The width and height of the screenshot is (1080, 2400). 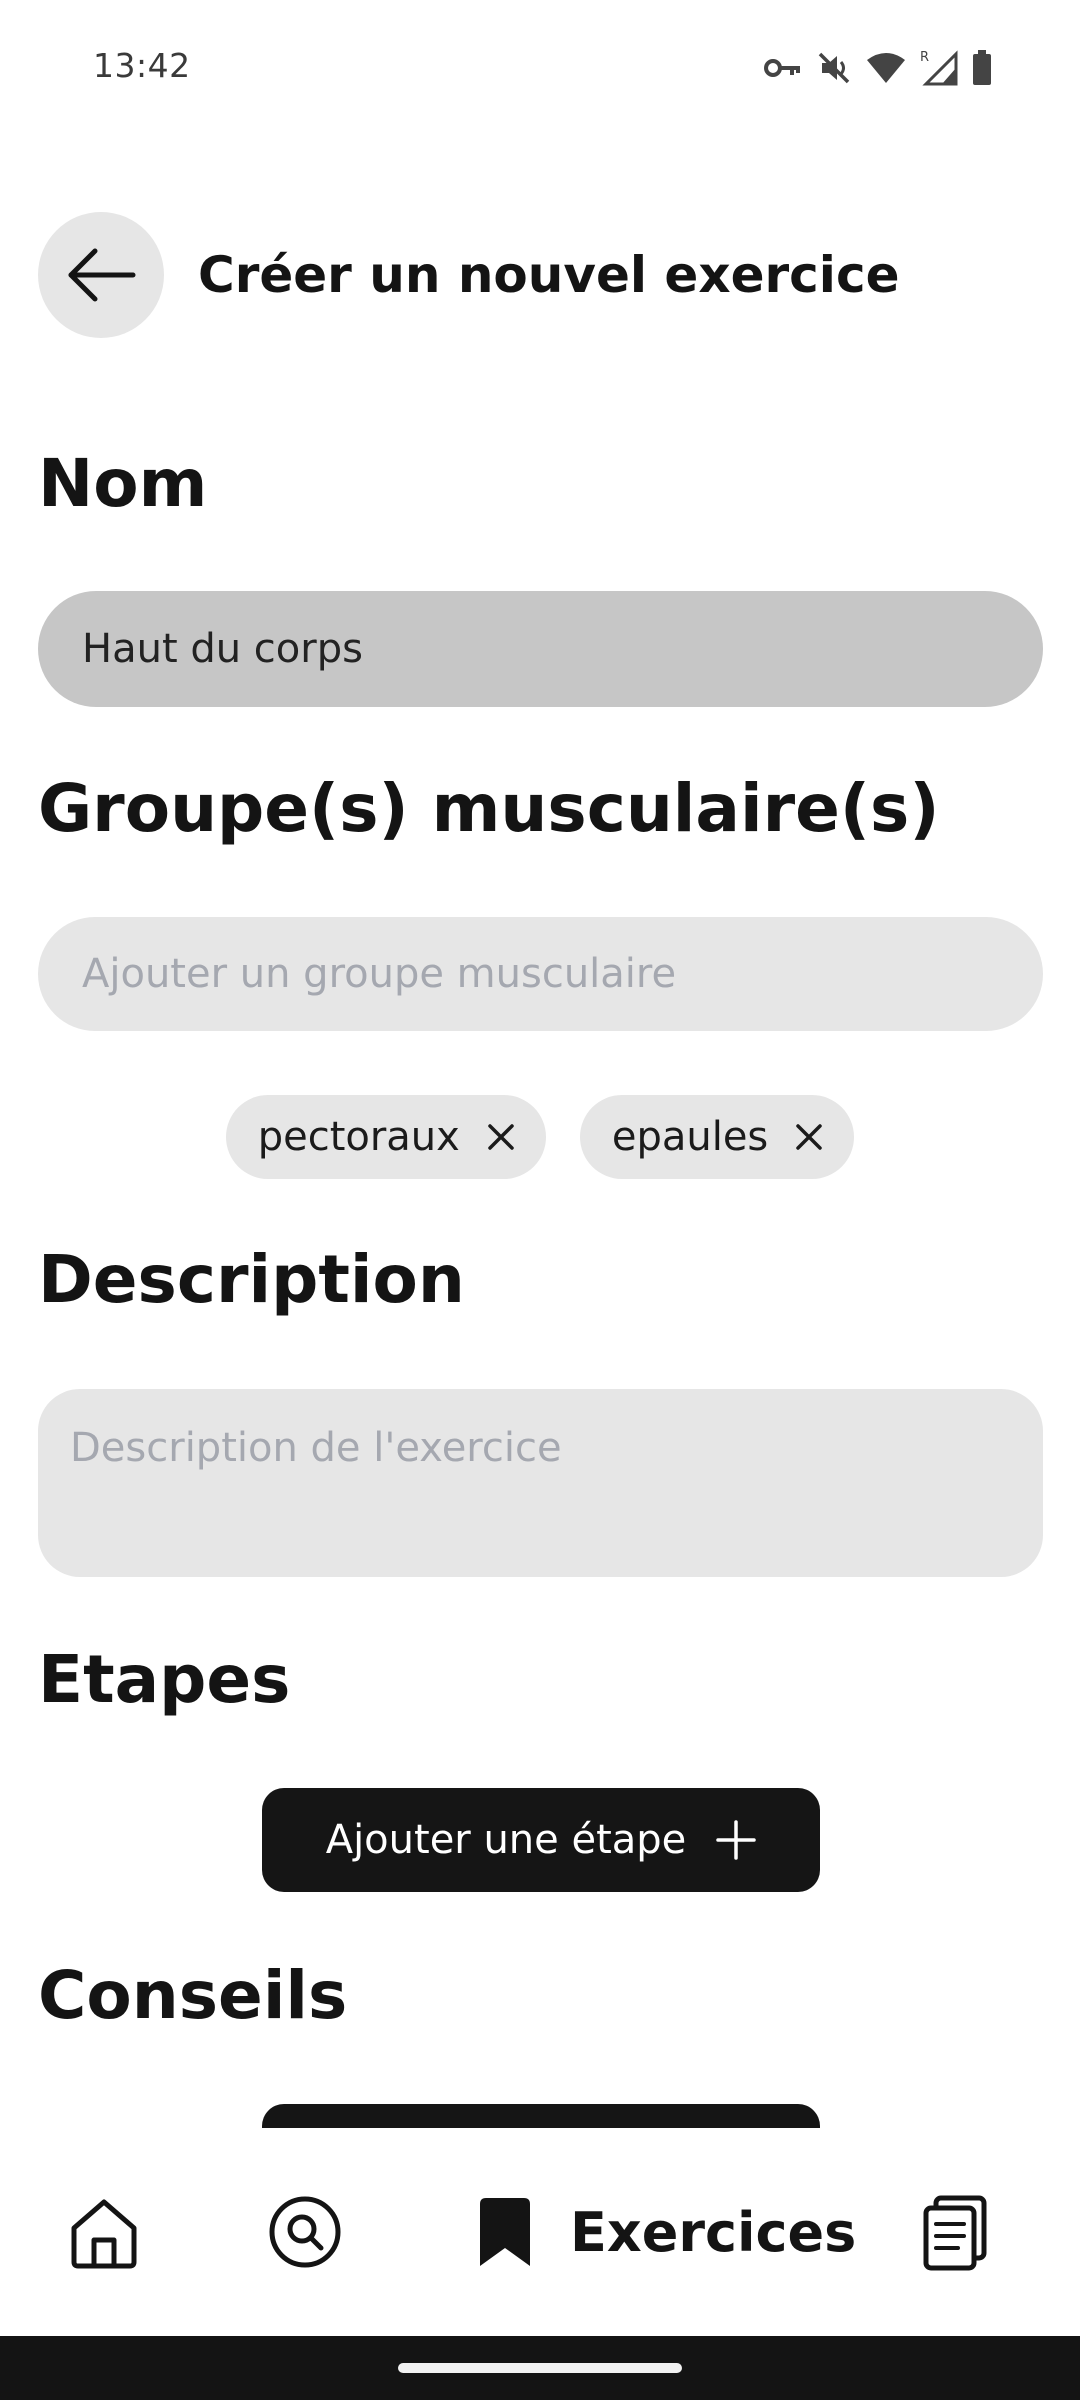 I want to click on bookmark-icon, so click(x=505, y=2232).